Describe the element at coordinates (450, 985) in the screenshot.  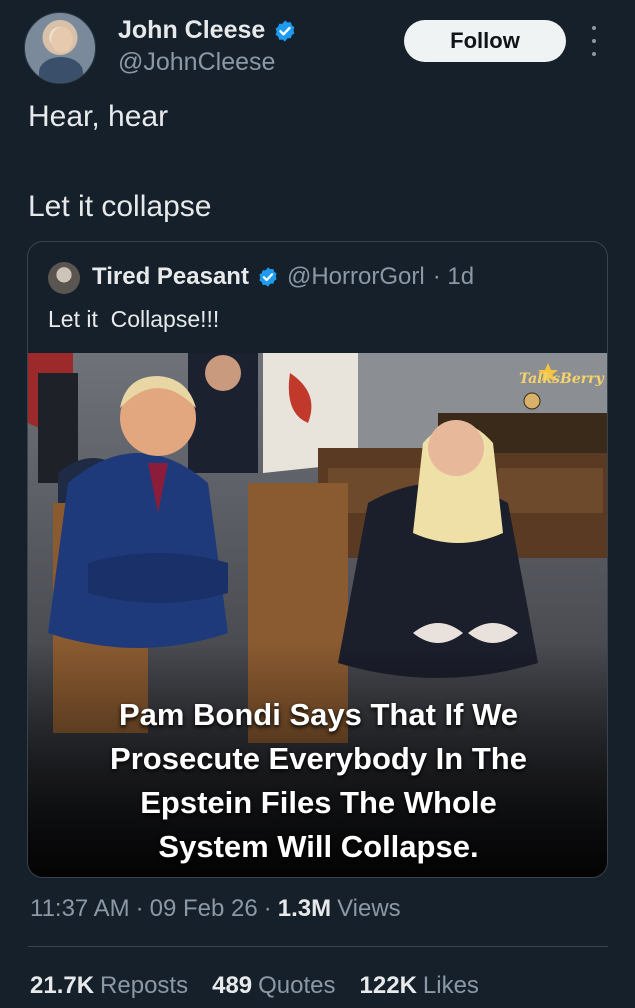
I see `likes-label: Likes` at that location.